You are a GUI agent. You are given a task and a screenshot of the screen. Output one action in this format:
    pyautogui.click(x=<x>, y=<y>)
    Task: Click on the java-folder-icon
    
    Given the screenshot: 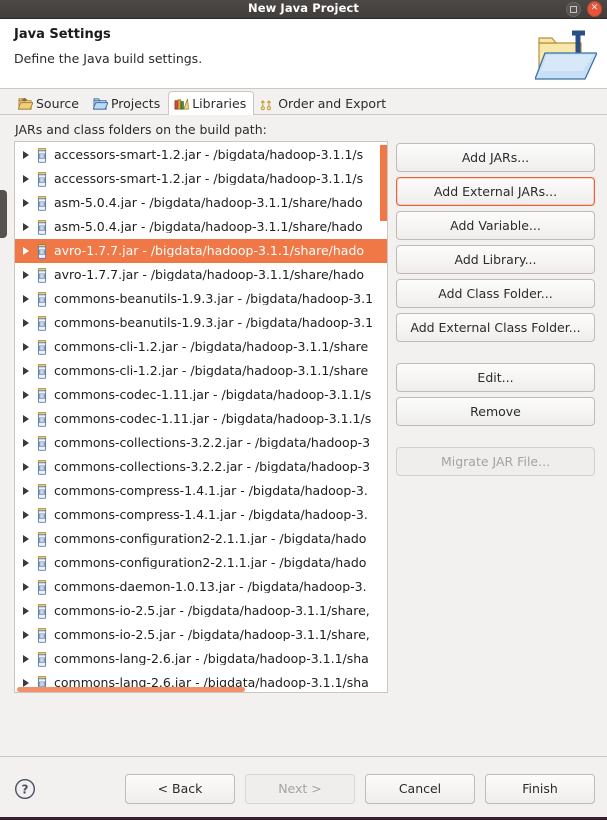 What is the action you would take?
    pyautogui.click(x=566, y=55)
    